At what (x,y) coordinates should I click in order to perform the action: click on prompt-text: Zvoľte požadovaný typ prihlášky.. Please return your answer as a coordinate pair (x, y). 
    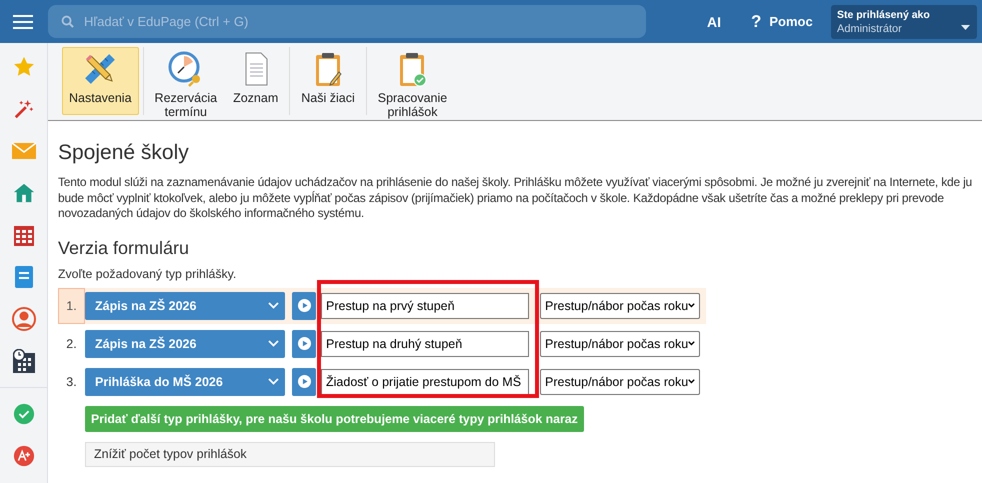
    Looking at the image, I should click on (148, 273).